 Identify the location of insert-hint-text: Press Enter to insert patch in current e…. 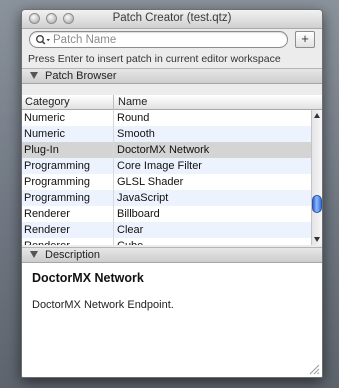
(154, 59).